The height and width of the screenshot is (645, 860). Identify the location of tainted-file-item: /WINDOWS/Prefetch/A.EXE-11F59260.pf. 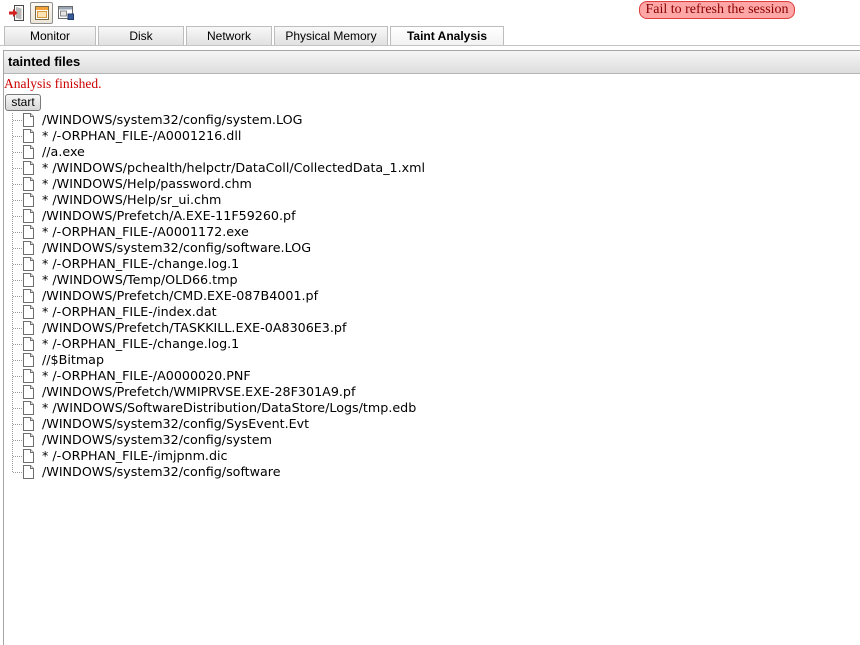
(424, 216).